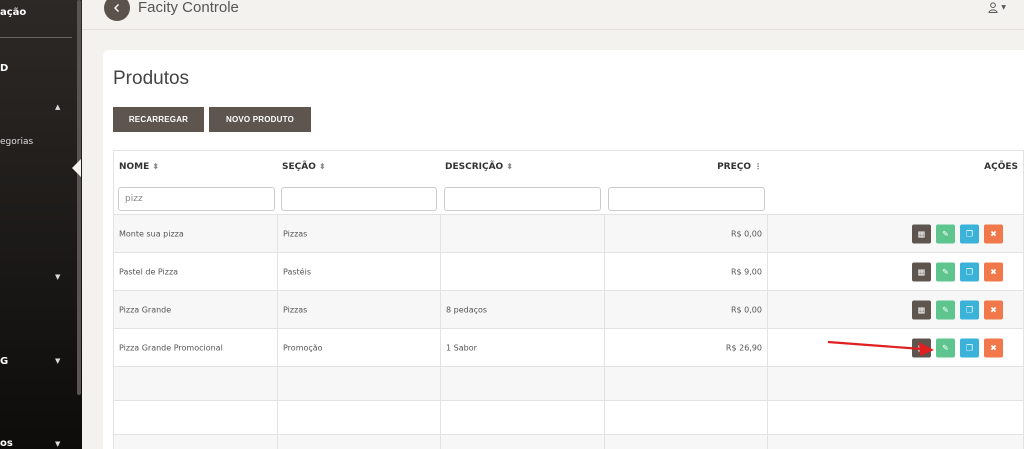  Describe the element at coordinates (743, 347) in the screenshot. I see `cell-price-text: R$ 26,90` at that location.